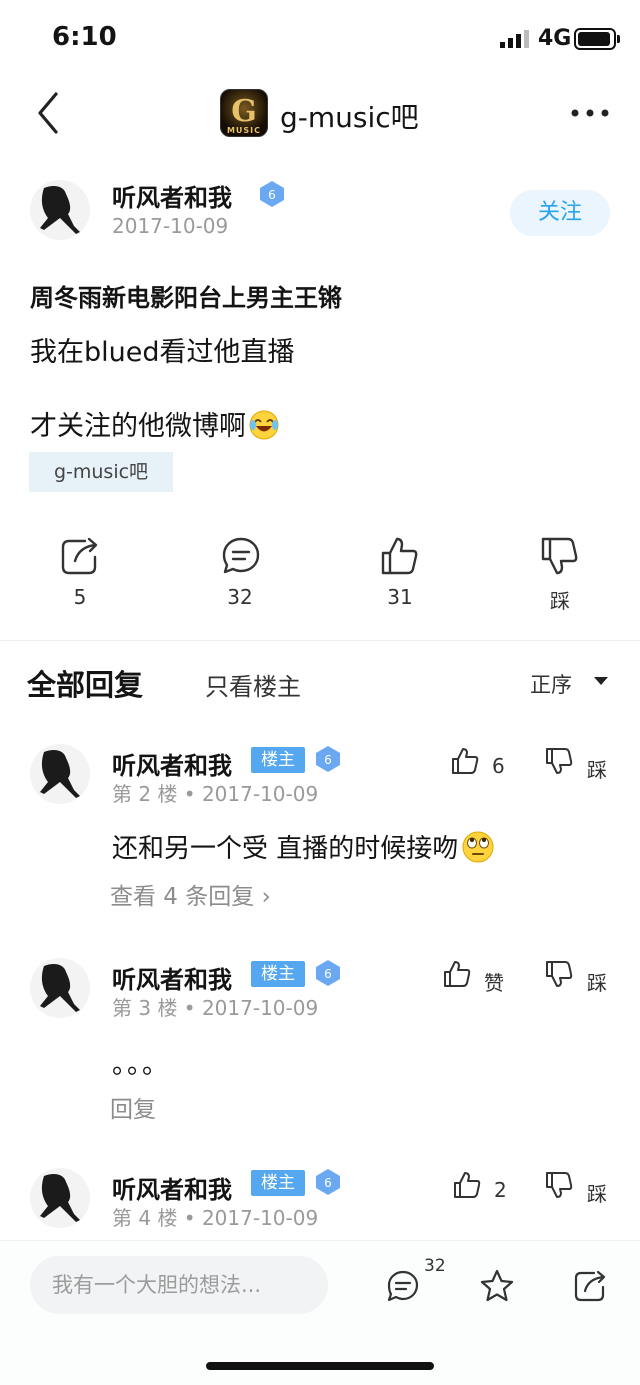 Image resolution: width=640 pixels, height=1385 pixels. What do you see at coordinates (560, 213) in the screenshot?
I see `follow-button: 关注` at bounding box center [560, 213].